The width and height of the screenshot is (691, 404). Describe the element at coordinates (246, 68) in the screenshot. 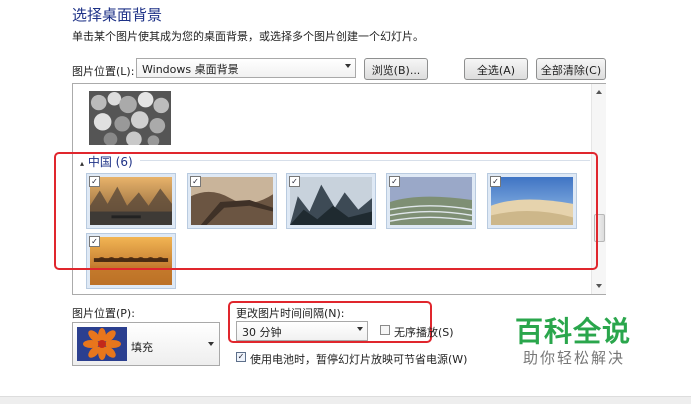

I see `picture-location-dropdown: Windows 桌面背景` at that location.